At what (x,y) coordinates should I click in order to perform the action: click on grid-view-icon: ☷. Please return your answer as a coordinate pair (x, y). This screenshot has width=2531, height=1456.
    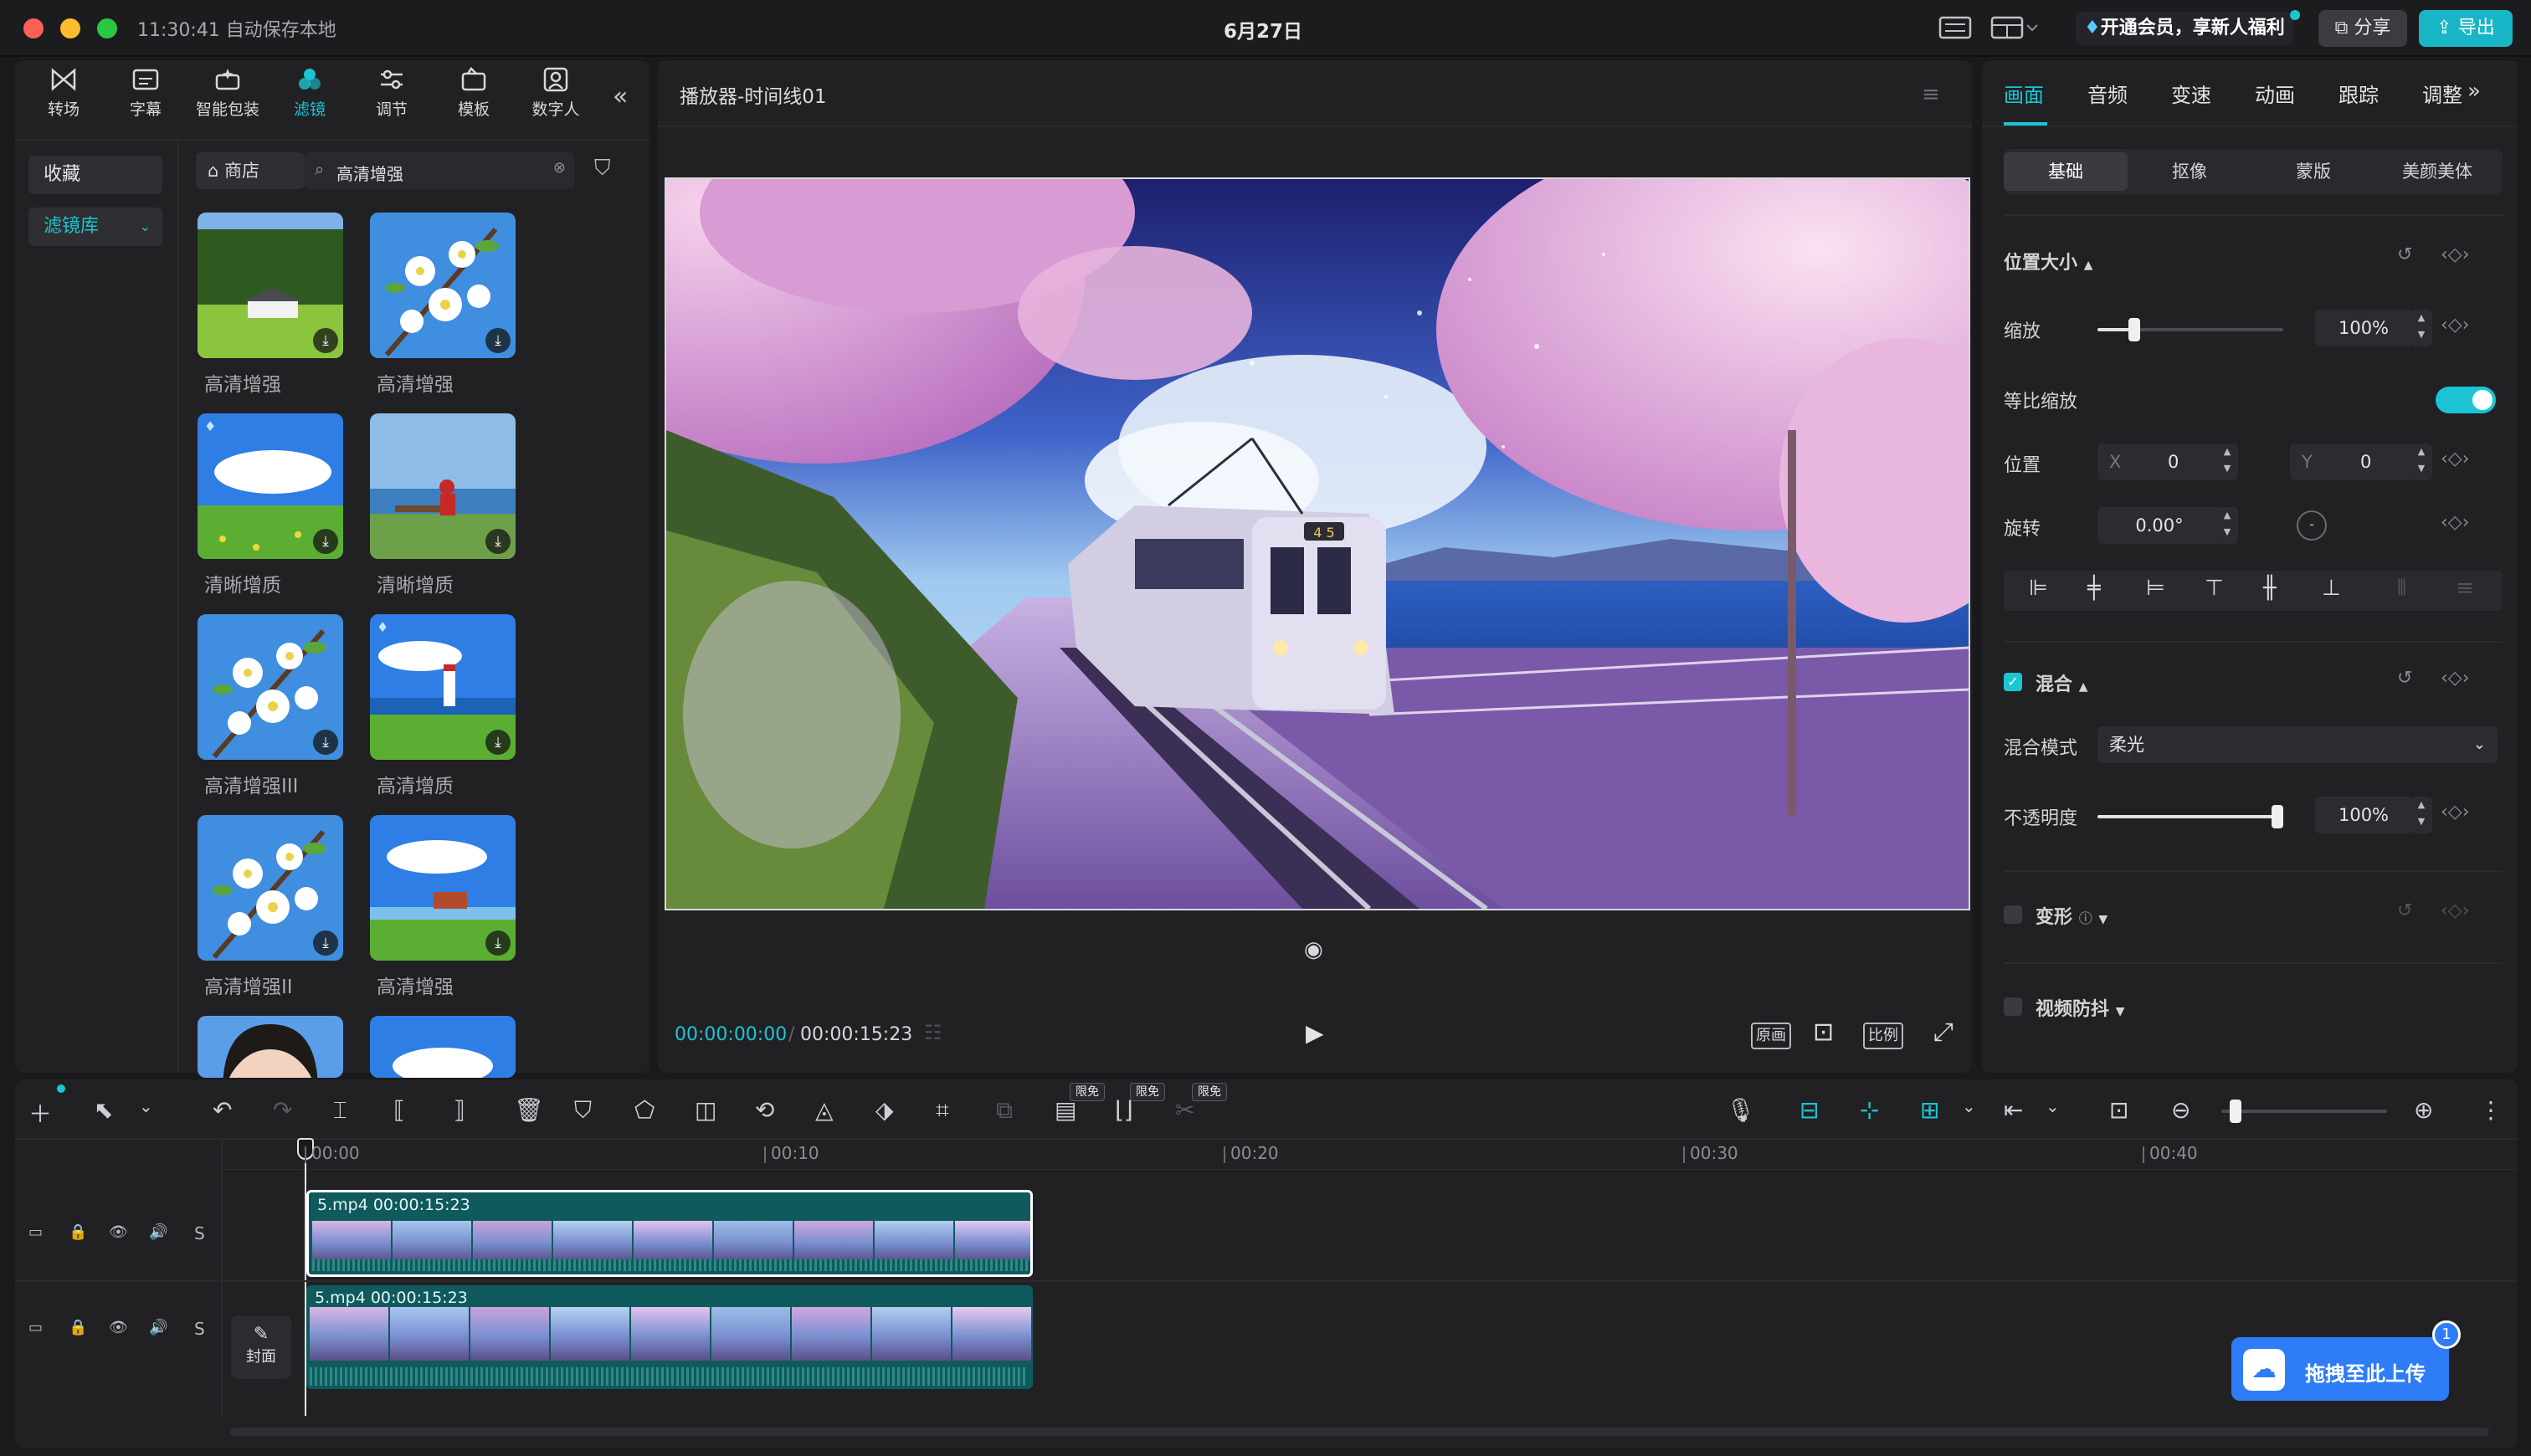
    Looking at the image, I should click on (933, 1032).